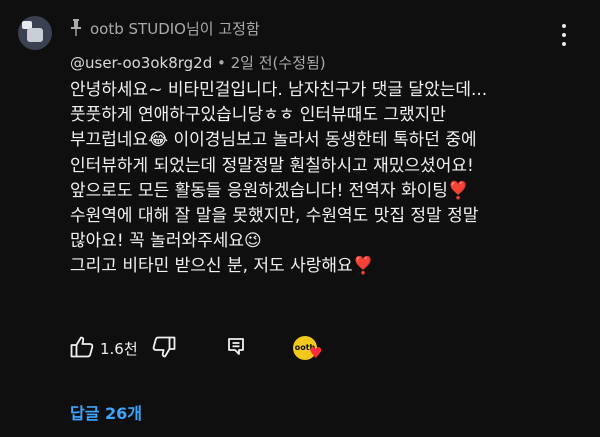 The image size is (600, 437). I want to click on like-count: 1.6천, so click(119, 349).